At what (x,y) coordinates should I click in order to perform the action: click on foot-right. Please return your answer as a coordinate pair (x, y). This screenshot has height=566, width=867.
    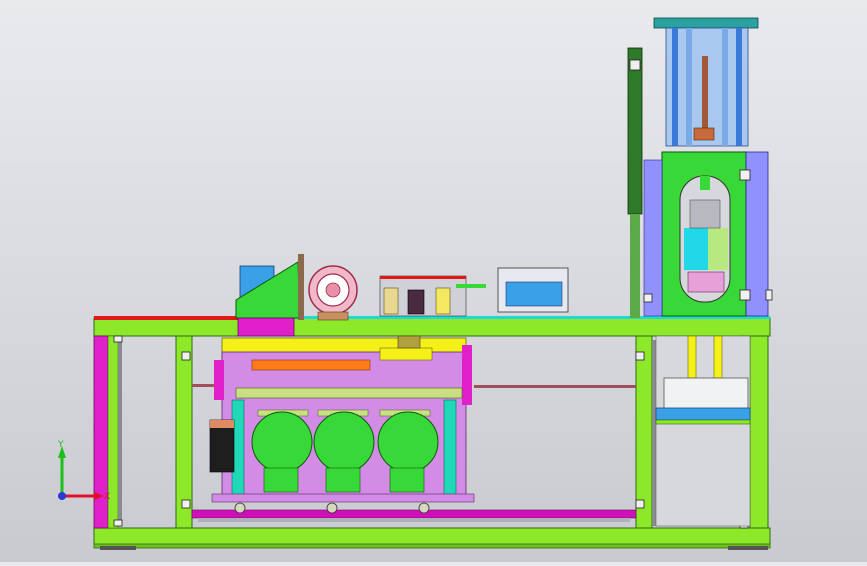
    Looking at the image, I should click on (748, 548).